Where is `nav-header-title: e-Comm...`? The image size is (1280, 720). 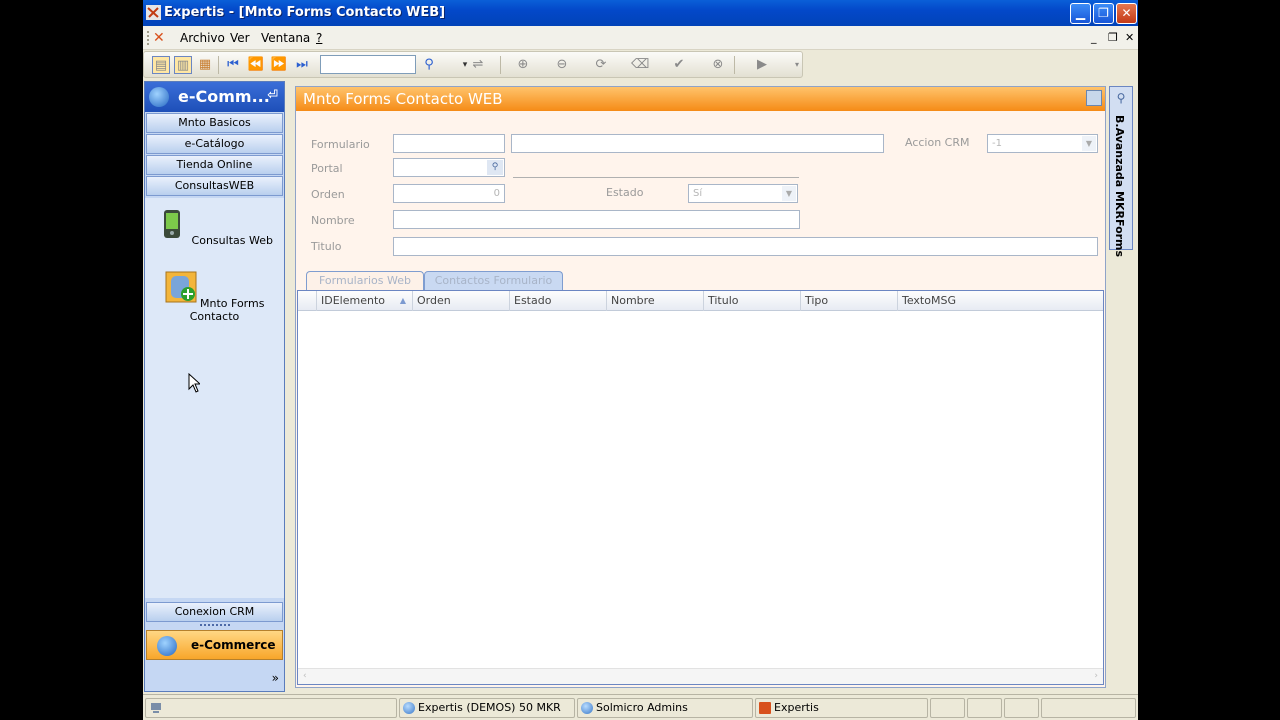
nav-header-title: e-Comm... is located at coordinates (224, 96).